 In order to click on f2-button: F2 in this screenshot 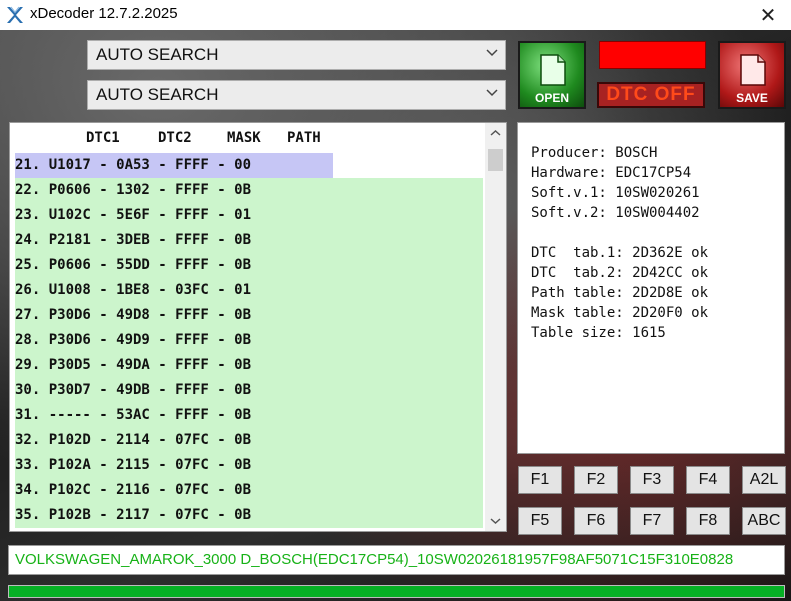, I will do `click(596, 480)`.